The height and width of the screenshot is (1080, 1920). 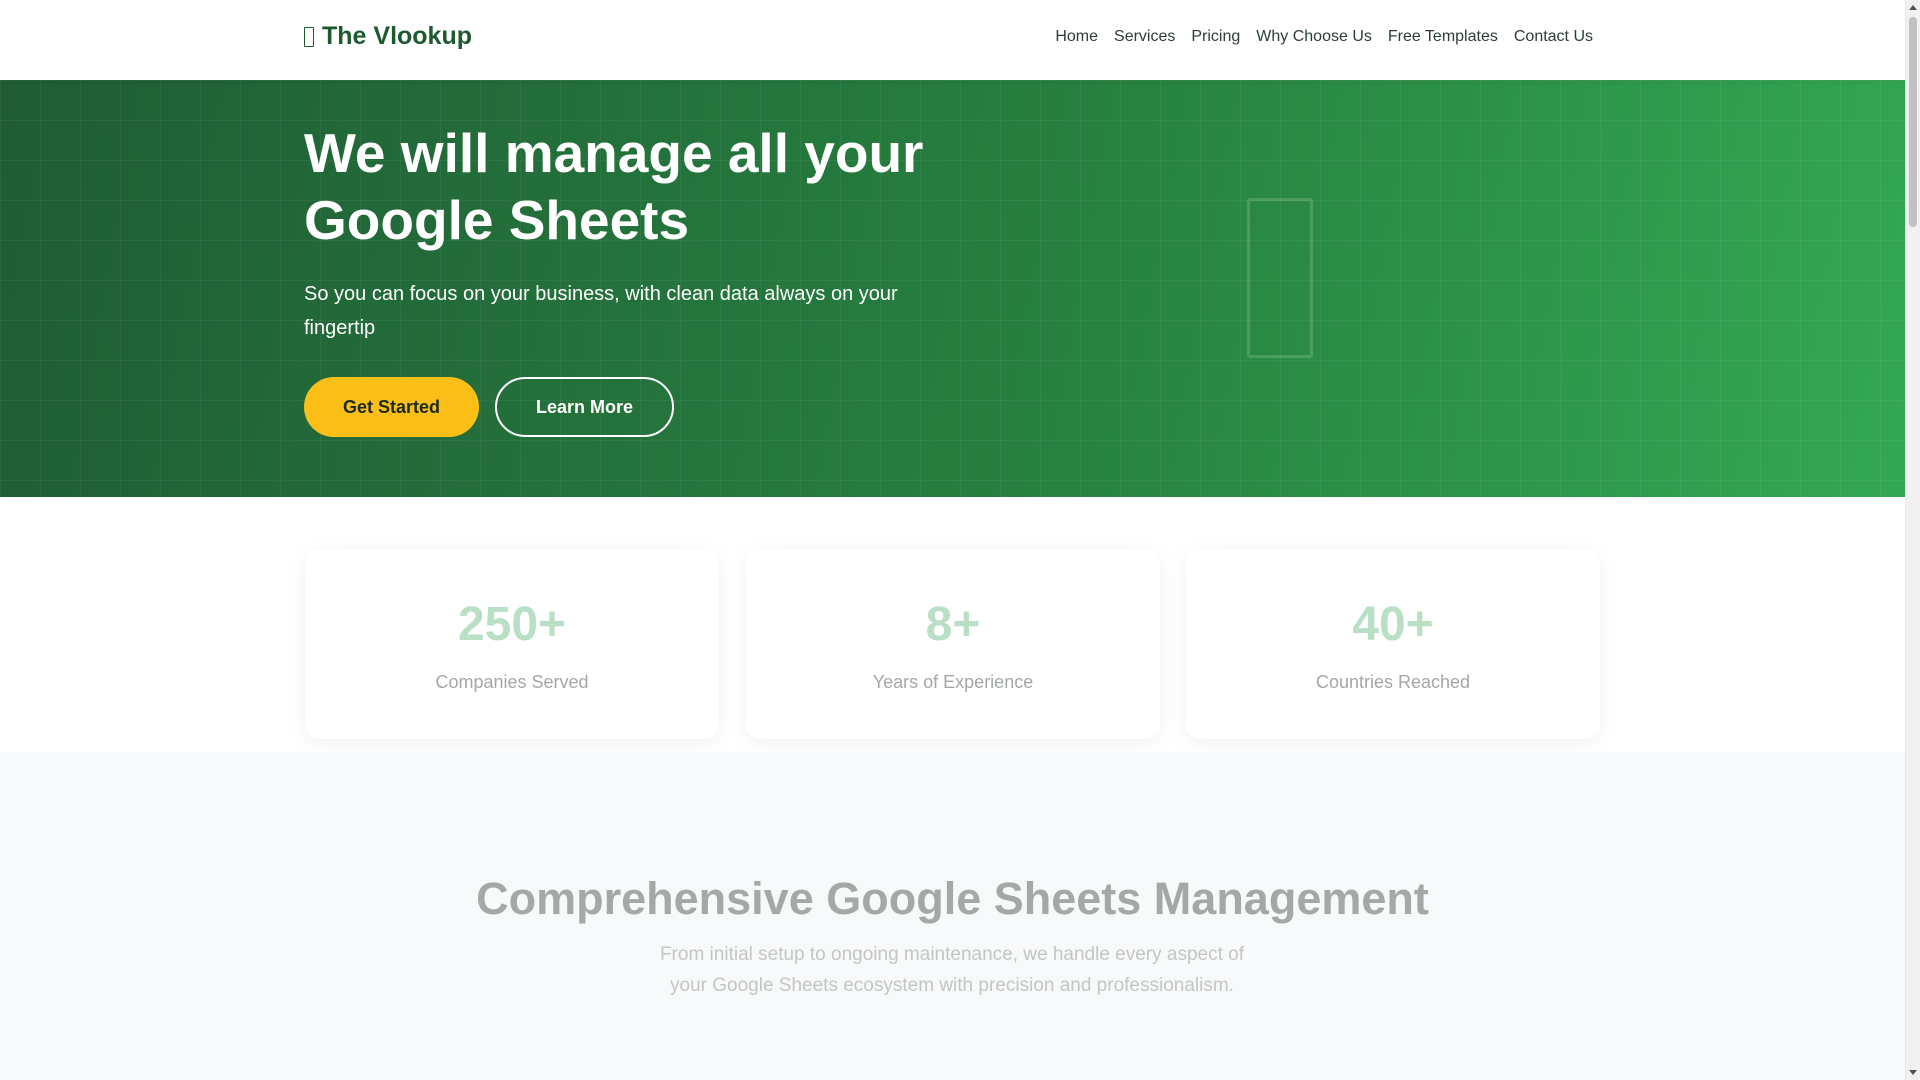 I want to click on stat-card-experience: 8+ Years of Experience, so click(x=953, y=644).